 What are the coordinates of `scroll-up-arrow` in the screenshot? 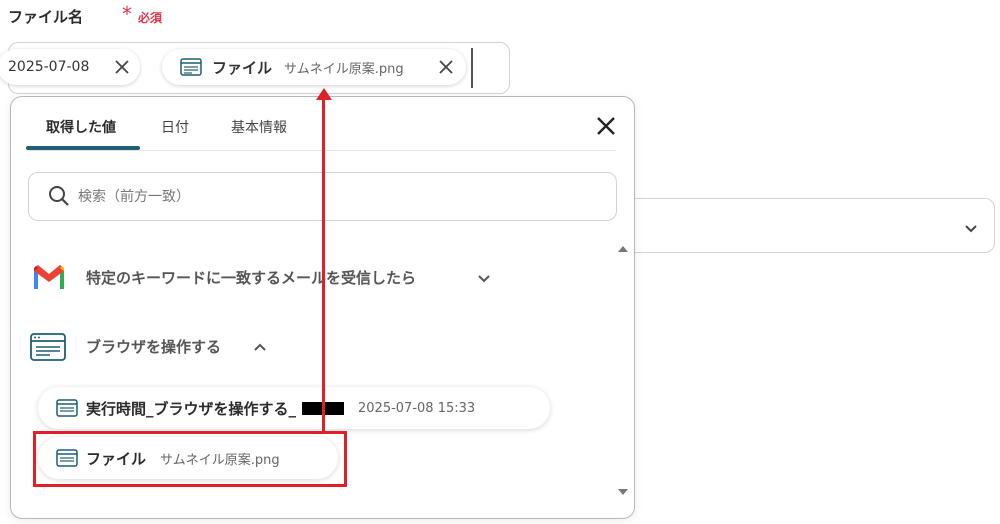 It's located at (623, 249).